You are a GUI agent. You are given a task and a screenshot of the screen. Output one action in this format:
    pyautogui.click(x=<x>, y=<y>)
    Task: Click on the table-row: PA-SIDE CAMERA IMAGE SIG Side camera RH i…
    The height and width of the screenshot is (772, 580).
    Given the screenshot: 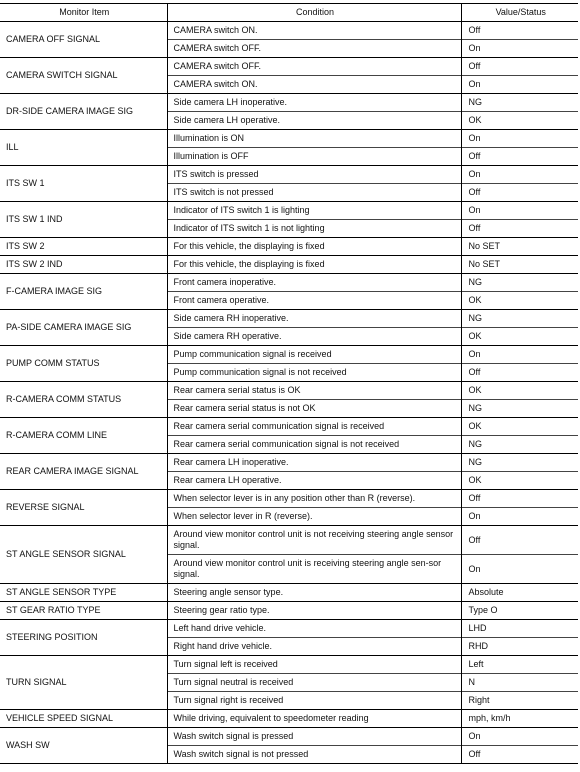 What is the action you would take?
    pyautogui.click(x=289, y=327)
    